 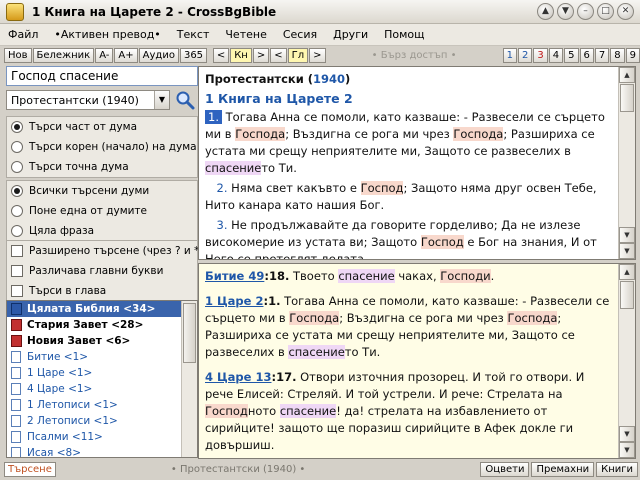 I want to click on tree-item-book: 4 Царе <1>, so click(x=102, y=389).